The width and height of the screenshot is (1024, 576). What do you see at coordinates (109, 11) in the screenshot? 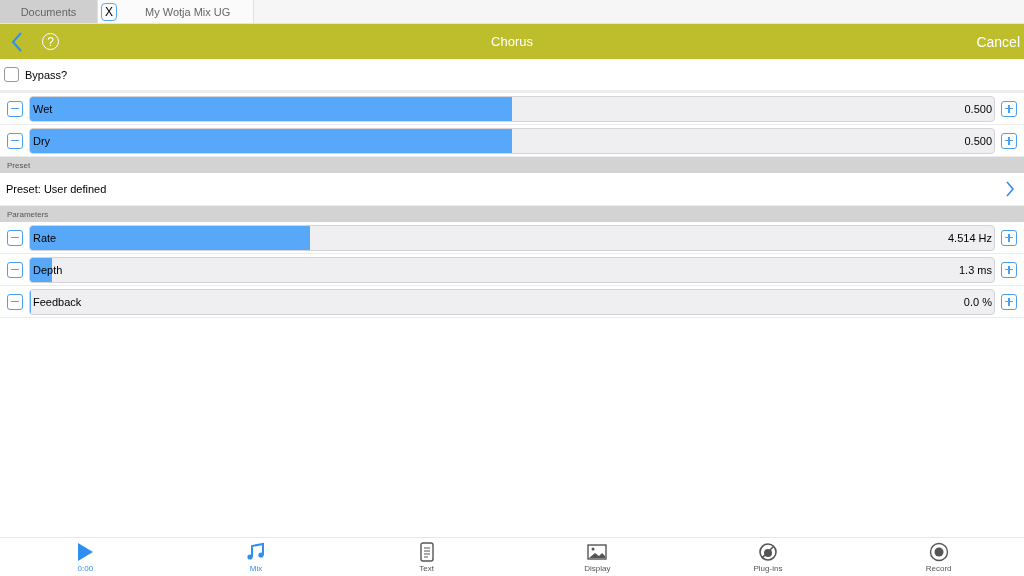
I see `close-icon: X` at bounding box center [109, 11].